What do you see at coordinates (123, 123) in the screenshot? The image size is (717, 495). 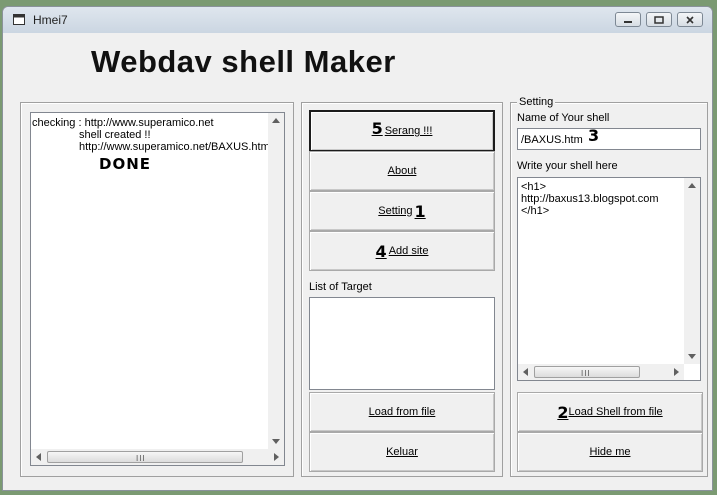 I see `log-line-checking: checking : http://www.superamico.net` at bounding box center [123, 123].